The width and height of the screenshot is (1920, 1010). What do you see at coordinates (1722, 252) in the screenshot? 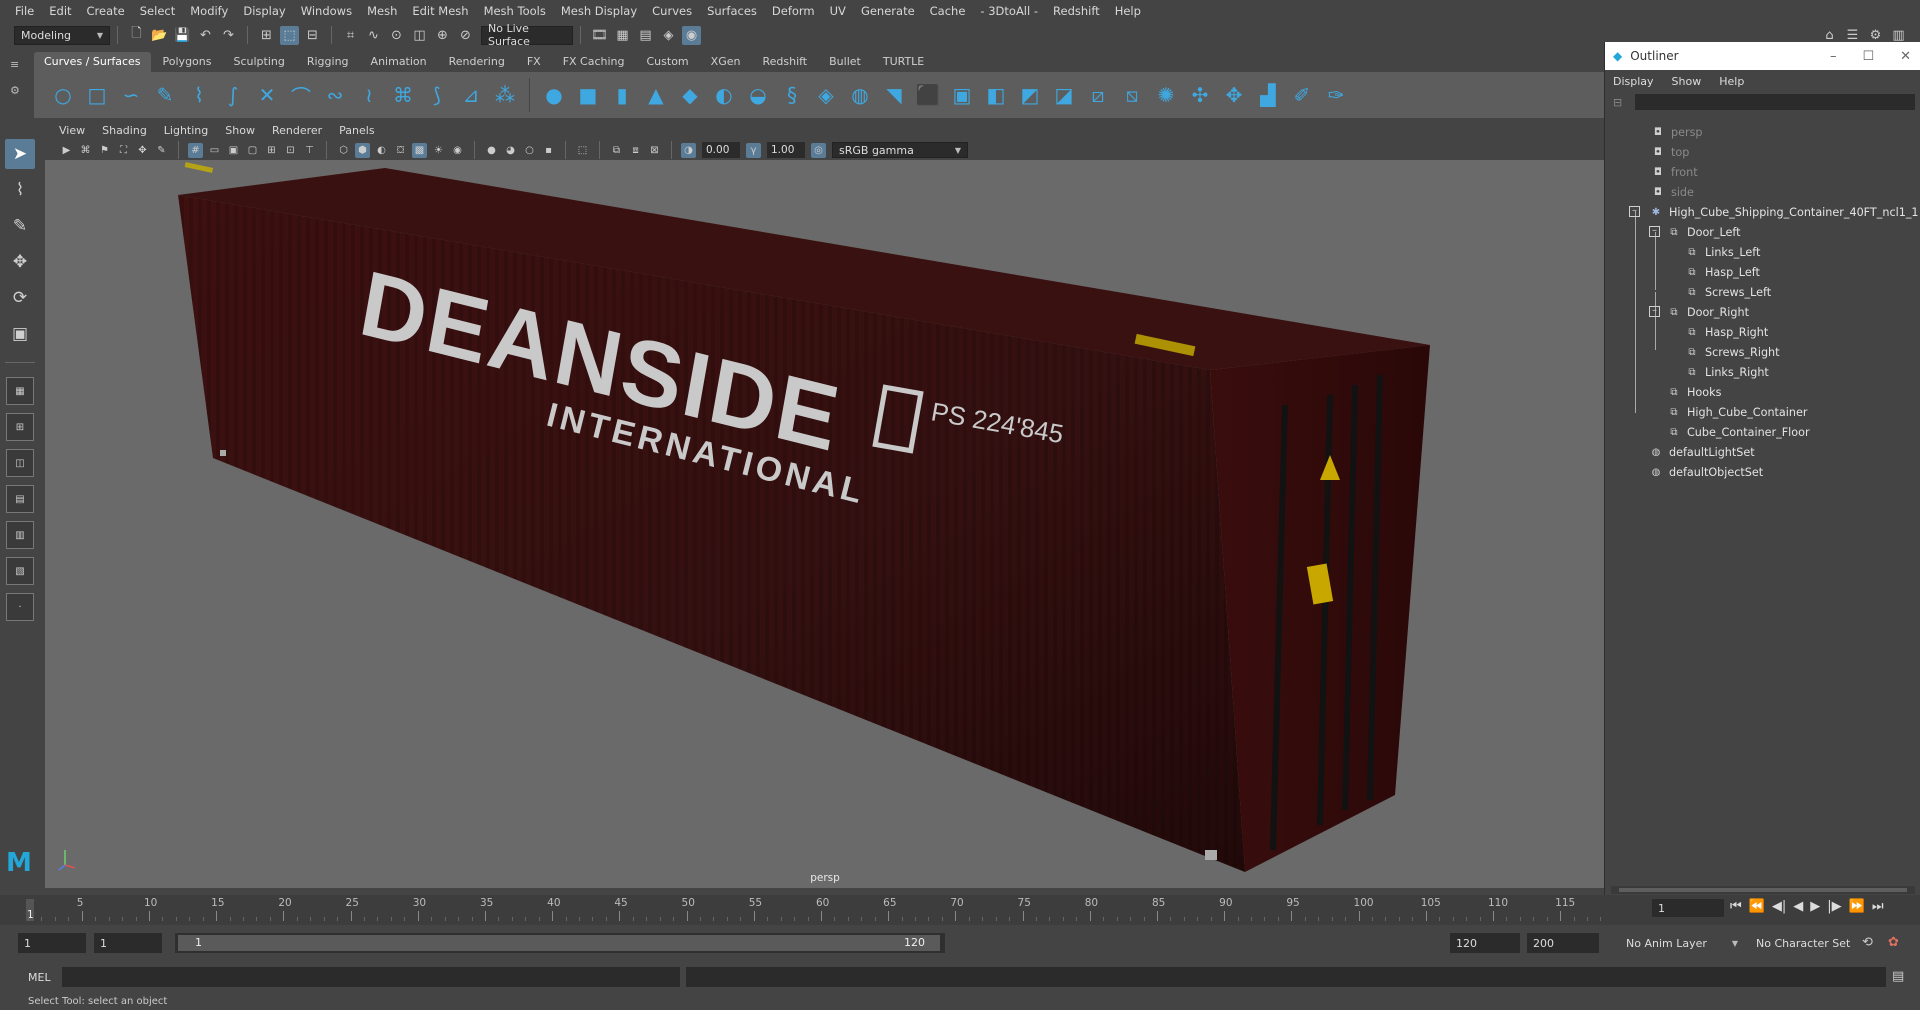
I see `outliner-item-links-left: ⧉ Links_Left` at bounding box center [1722, 252].